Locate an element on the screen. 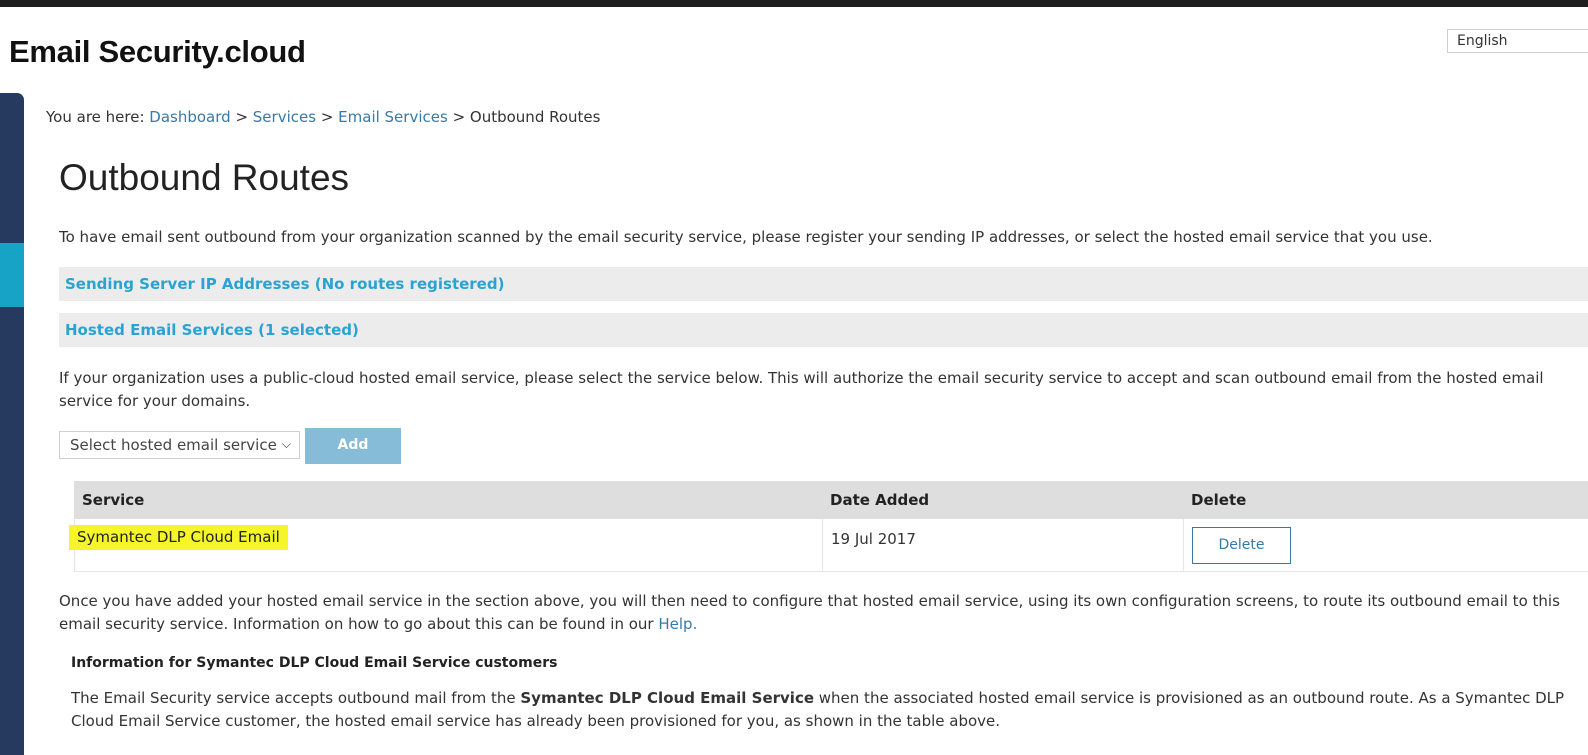  cell-date-added: 19 Jul 2017 is located at coordinates (873, 539).